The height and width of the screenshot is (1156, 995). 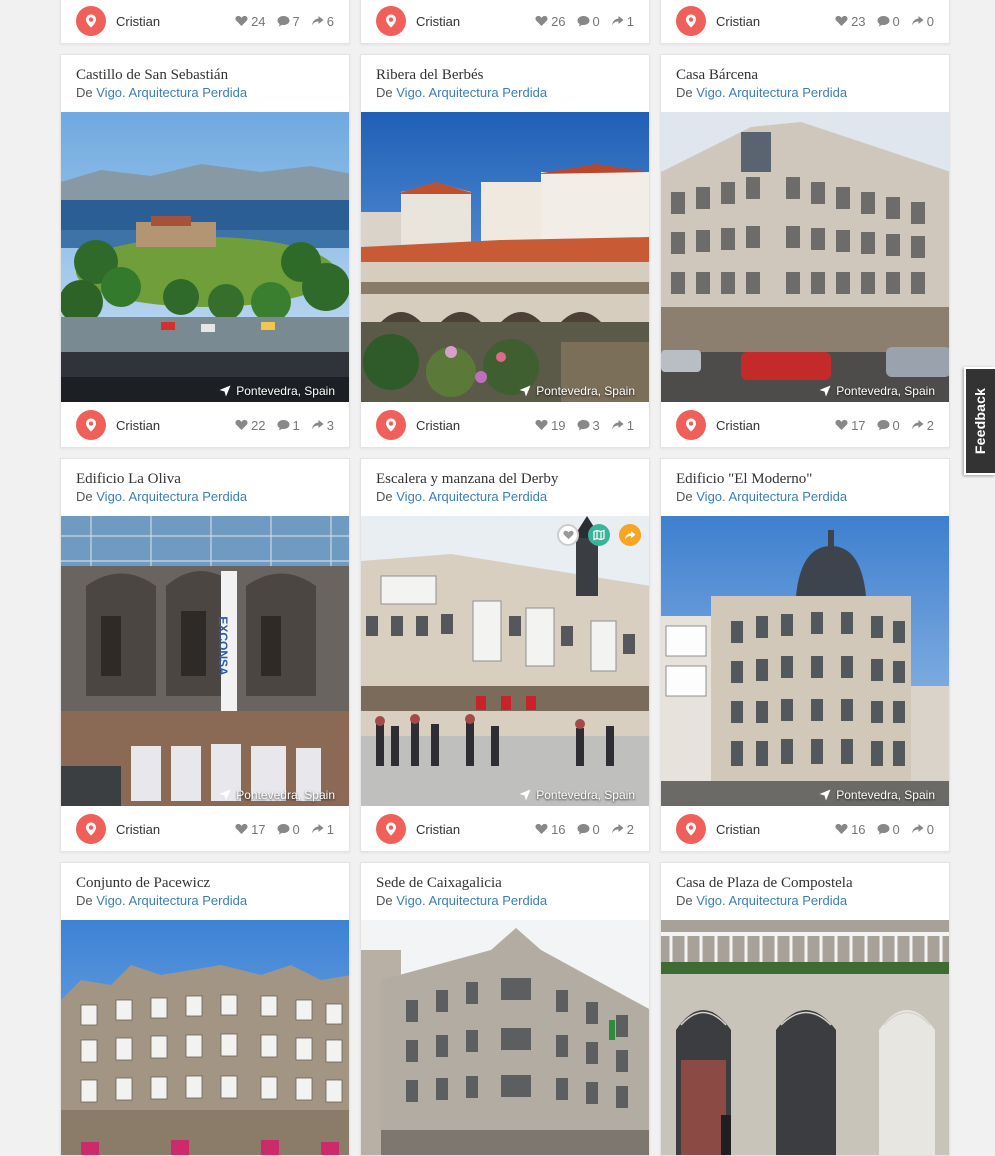 What do you see at coordinates (883, 21) in the screenshot?
I see `comment-icon` at bounding box center [883, 21].